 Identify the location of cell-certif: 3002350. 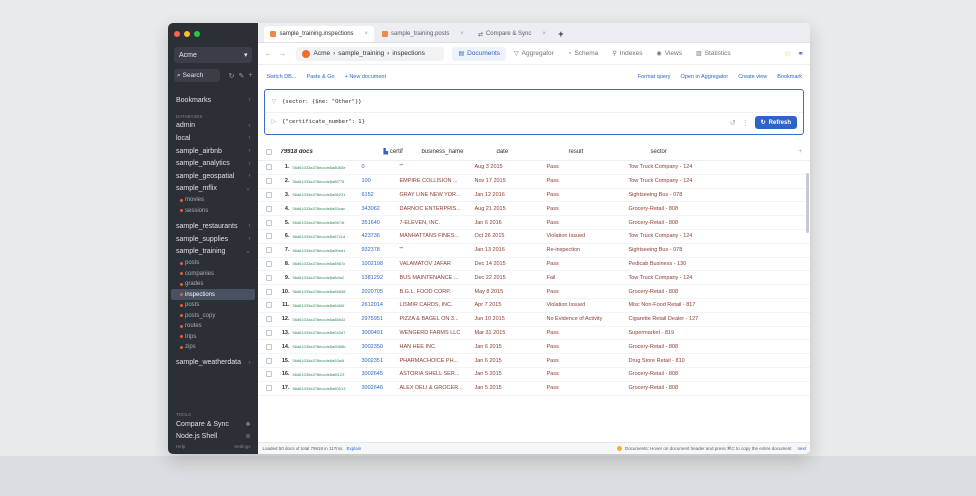
(380, 347).